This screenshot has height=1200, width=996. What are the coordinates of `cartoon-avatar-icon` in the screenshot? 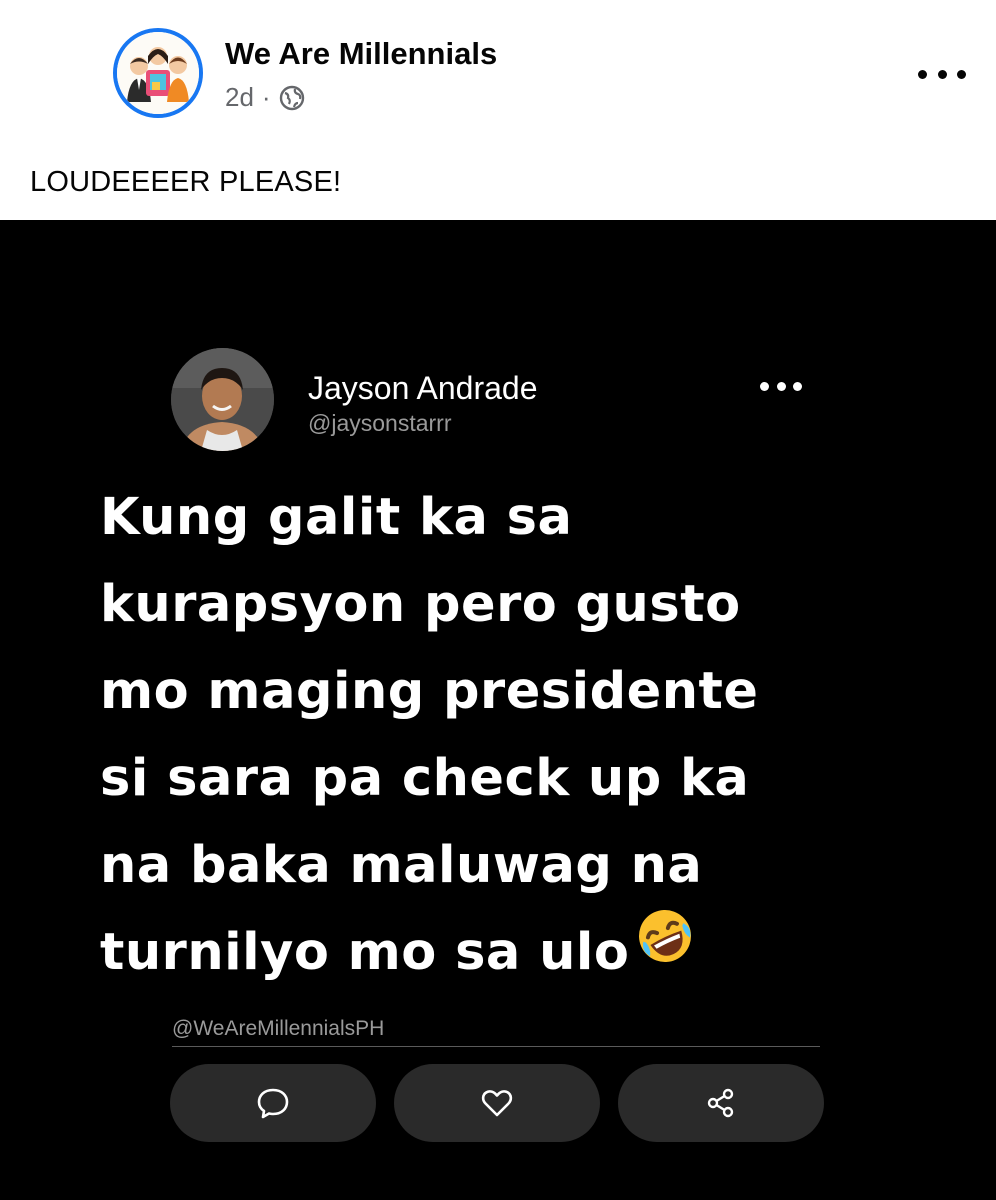 It's located at (158, 73).